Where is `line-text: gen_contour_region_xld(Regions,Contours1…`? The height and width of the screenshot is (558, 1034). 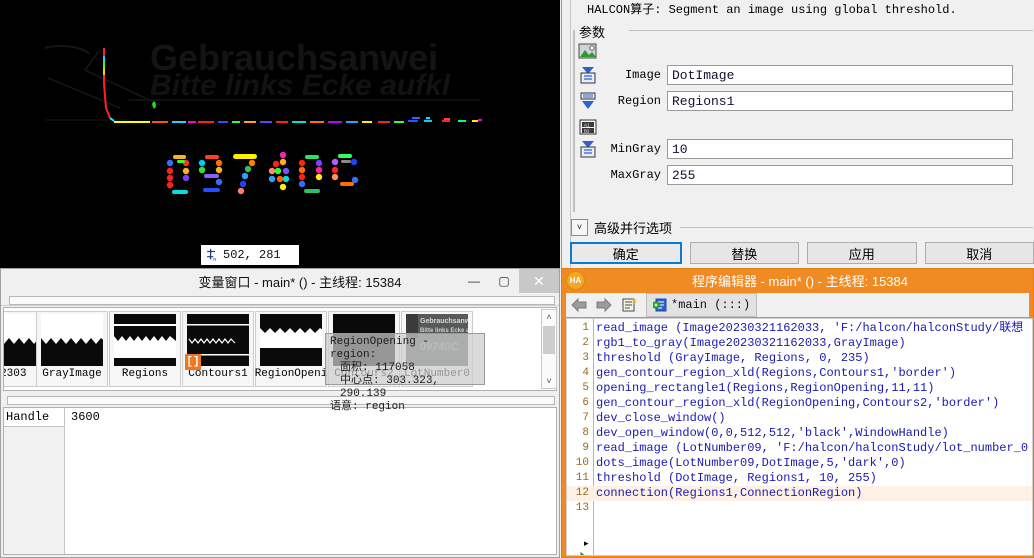 line-text: gen_contour_region_xld(Regions,Contours1… is located at coordinates (776, 373).